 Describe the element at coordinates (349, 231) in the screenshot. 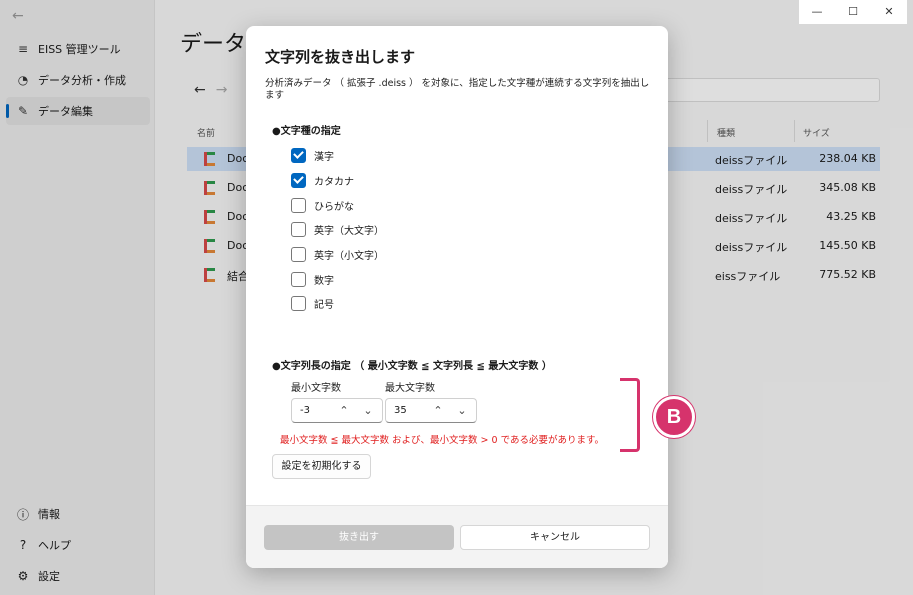

I see `checkbox-label: 英字（大文字）` at that location.